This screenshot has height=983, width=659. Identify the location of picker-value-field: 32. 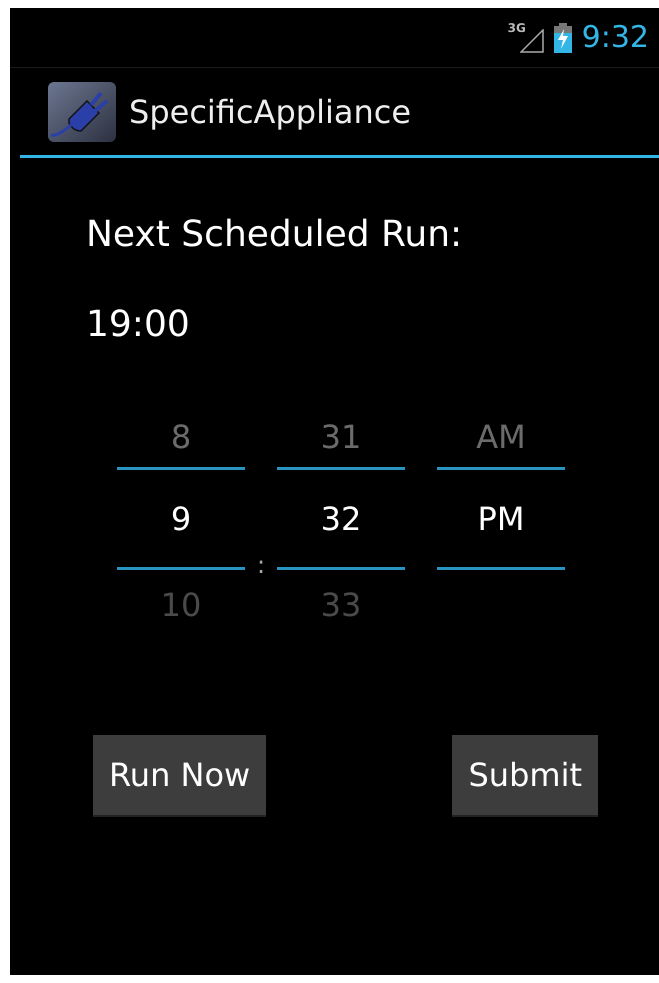
(341, 518).